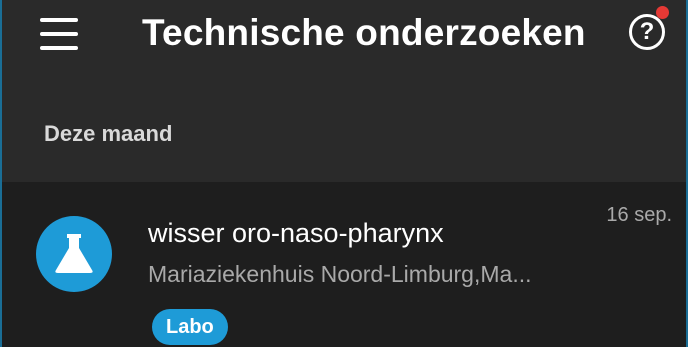  Describe the element at coordinates (639, 215) in the screenshot. I see `item-date: 16 sep.` at that location.